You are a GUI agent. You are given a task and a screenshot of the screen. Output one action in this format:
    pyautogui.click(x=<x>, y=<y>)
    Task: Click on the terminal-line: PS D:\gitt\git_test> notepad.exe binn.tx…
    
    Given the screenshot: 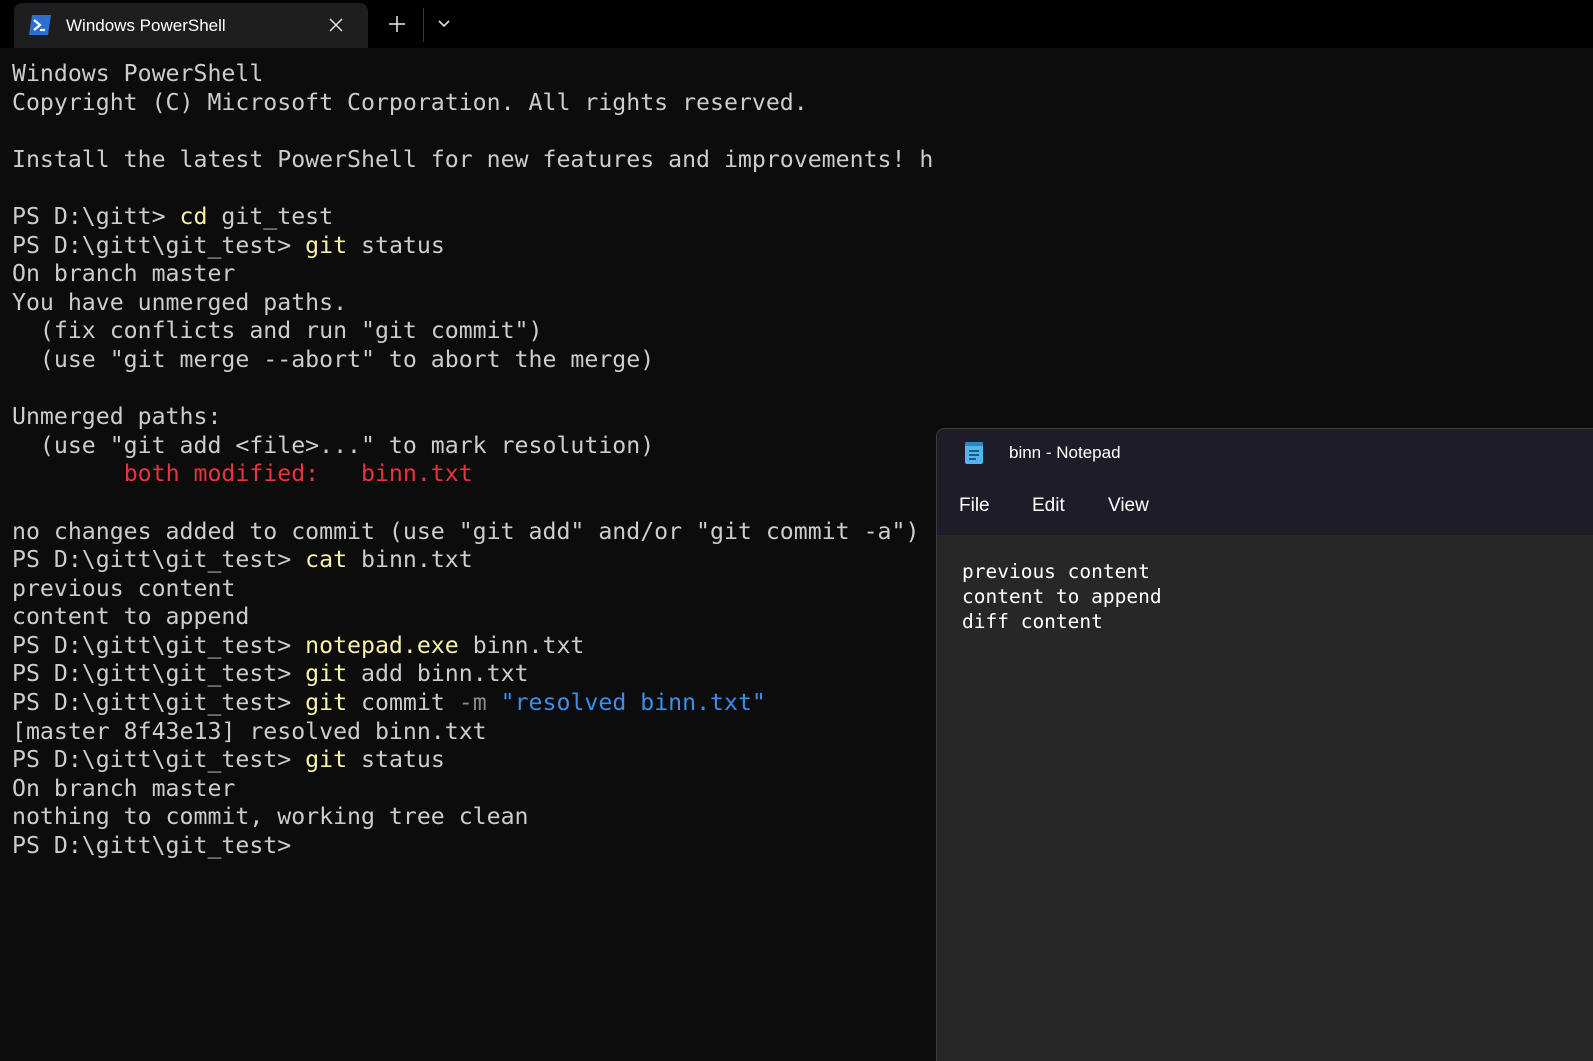 What is the action you would take?
    pyautogui.click(x=472, y=646)
    